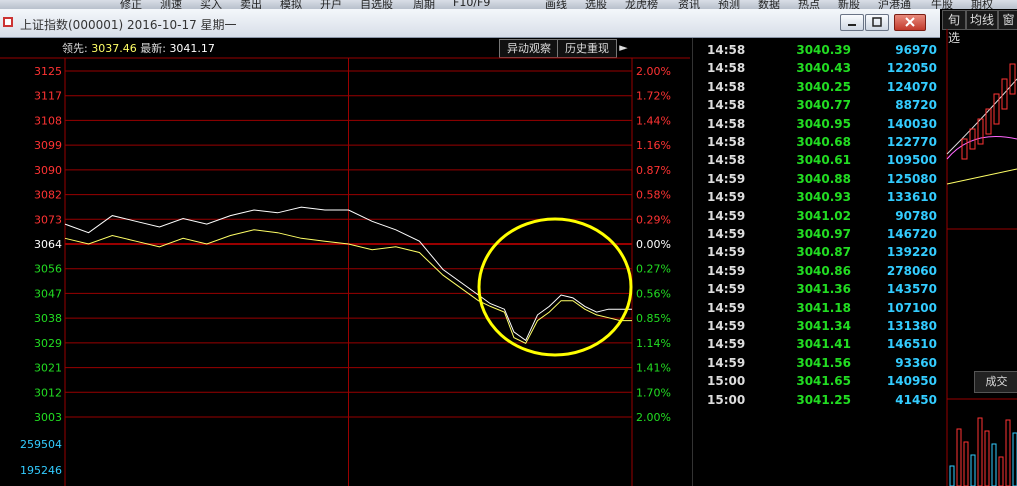 The height and width of the screenshot is (486, 1017). I want to click on ma-line, so click(981, 176).